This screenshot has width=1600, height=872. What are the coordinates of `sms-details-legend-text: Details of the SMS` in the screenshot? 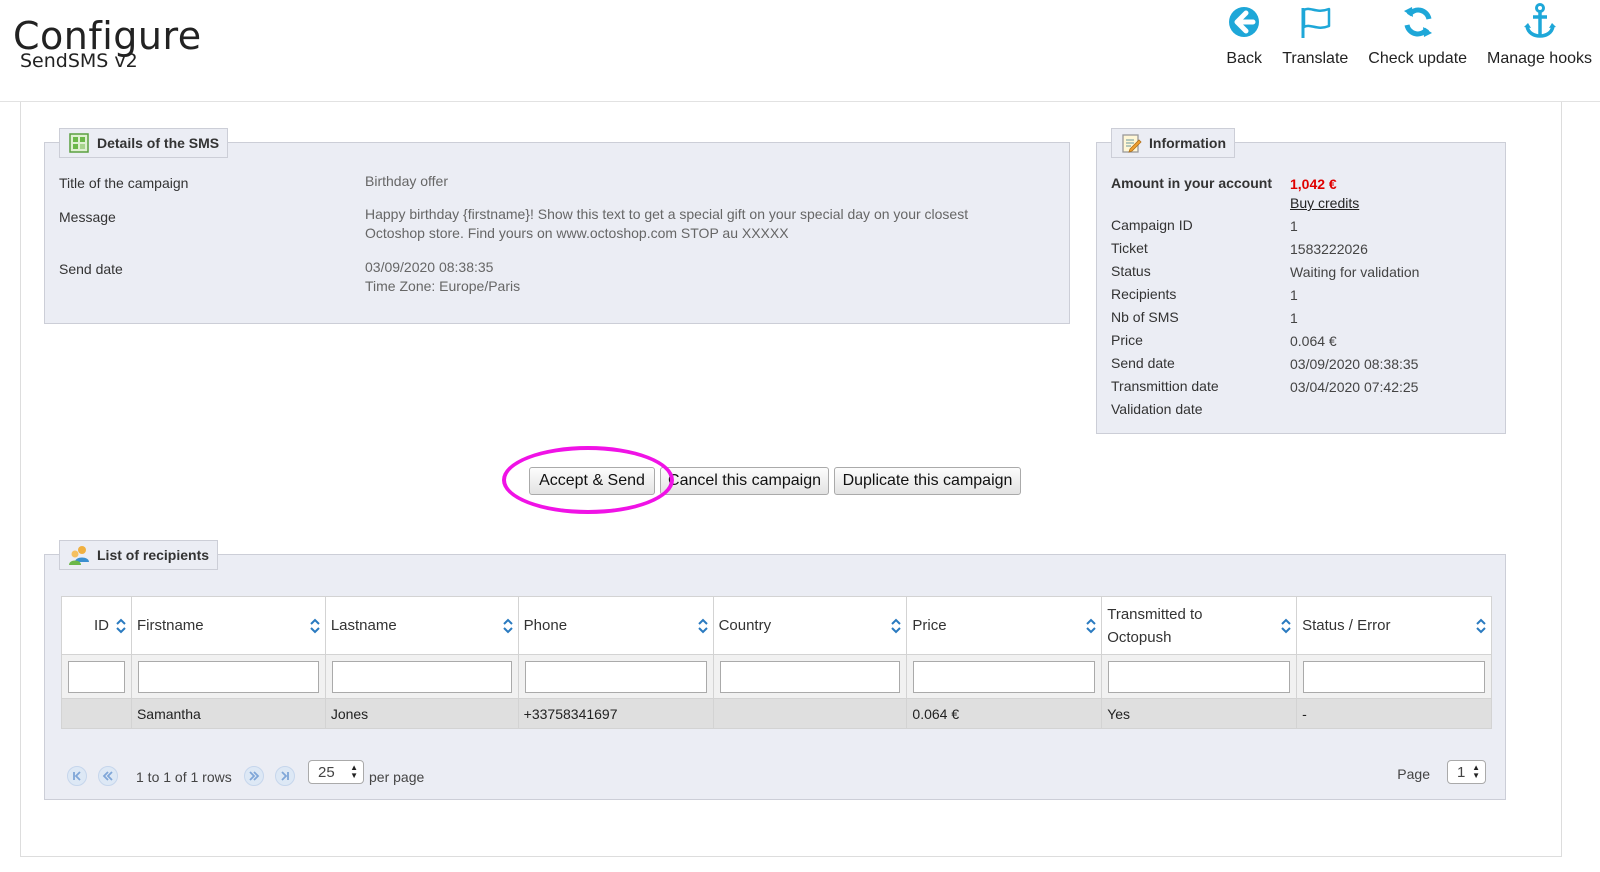 It's located at (158, 143).